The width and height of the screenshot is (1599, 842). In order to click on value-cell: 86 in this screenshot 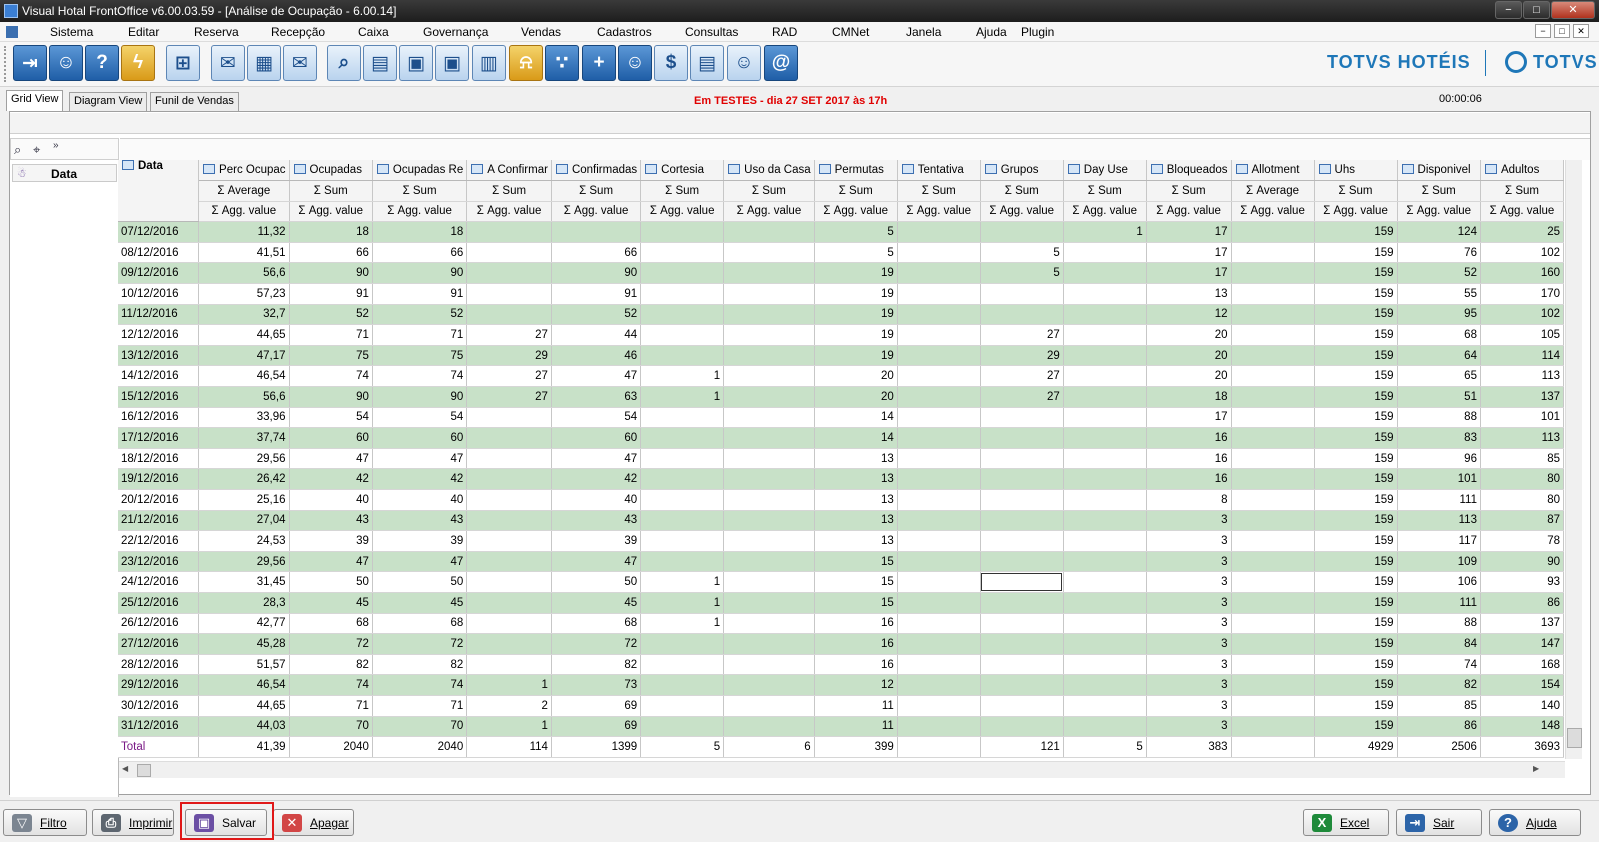, I will do `click(1439, 727)`.